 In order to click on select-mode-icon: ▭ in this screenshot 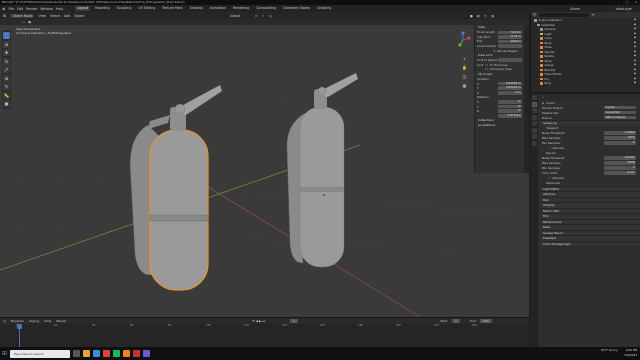, I will do `click(23, 22)`.